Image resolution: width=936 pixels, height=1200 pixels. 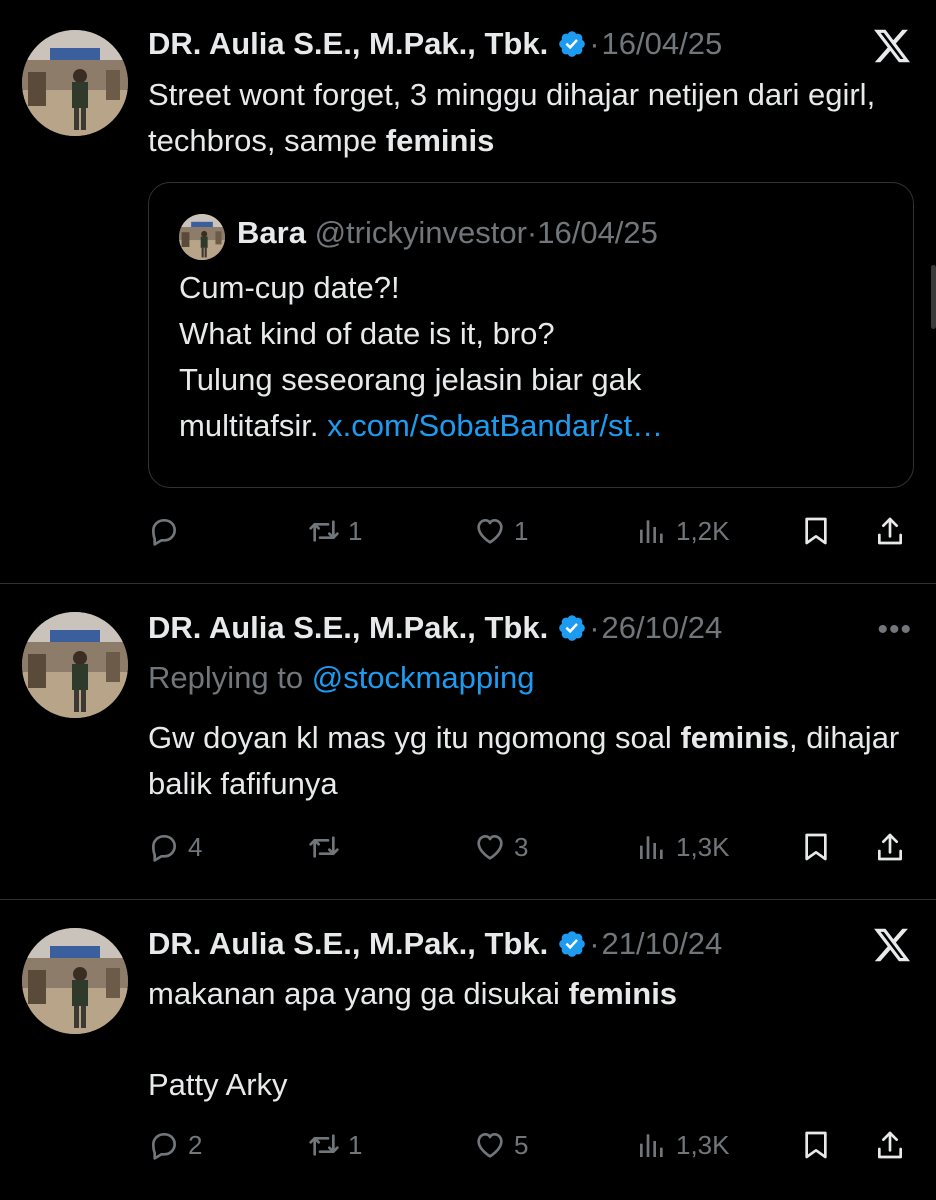 I want to click on like-button: 3, so click(x=501, y=847).